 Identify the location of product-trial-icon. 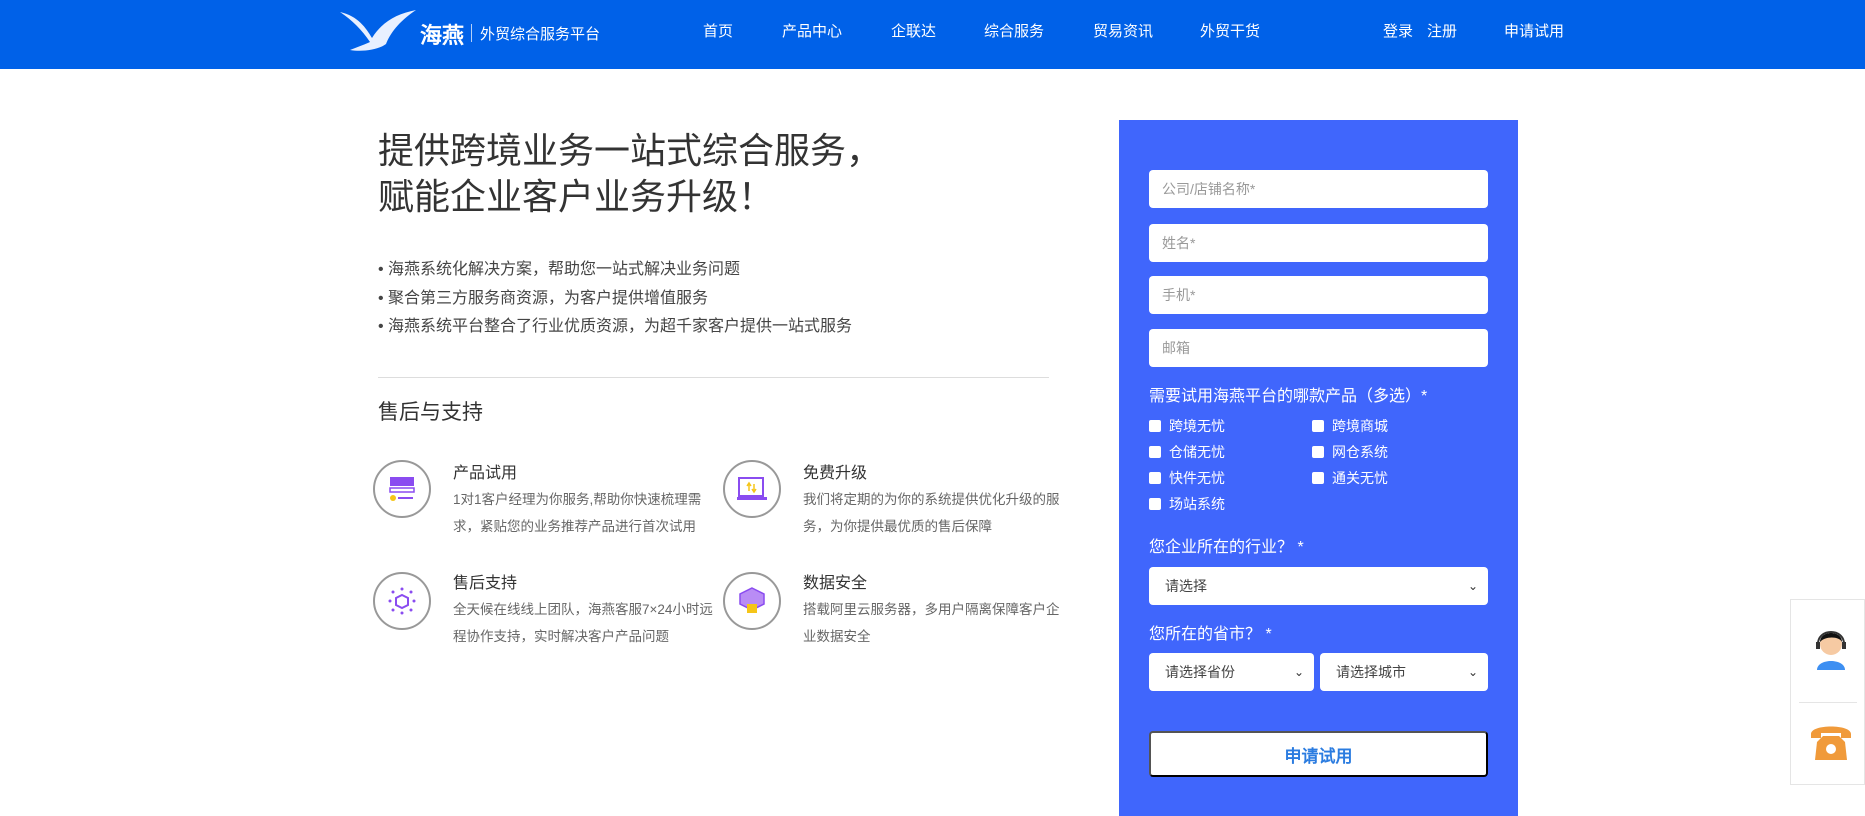
(402, 489).